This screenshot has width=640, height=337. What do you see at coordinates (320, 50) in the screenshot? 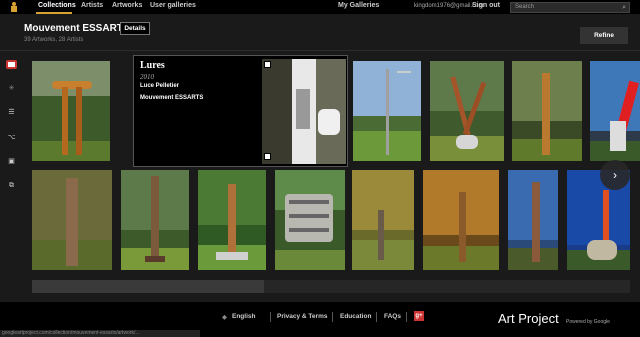
I see `header-divider` at bounding box center [320, 50].